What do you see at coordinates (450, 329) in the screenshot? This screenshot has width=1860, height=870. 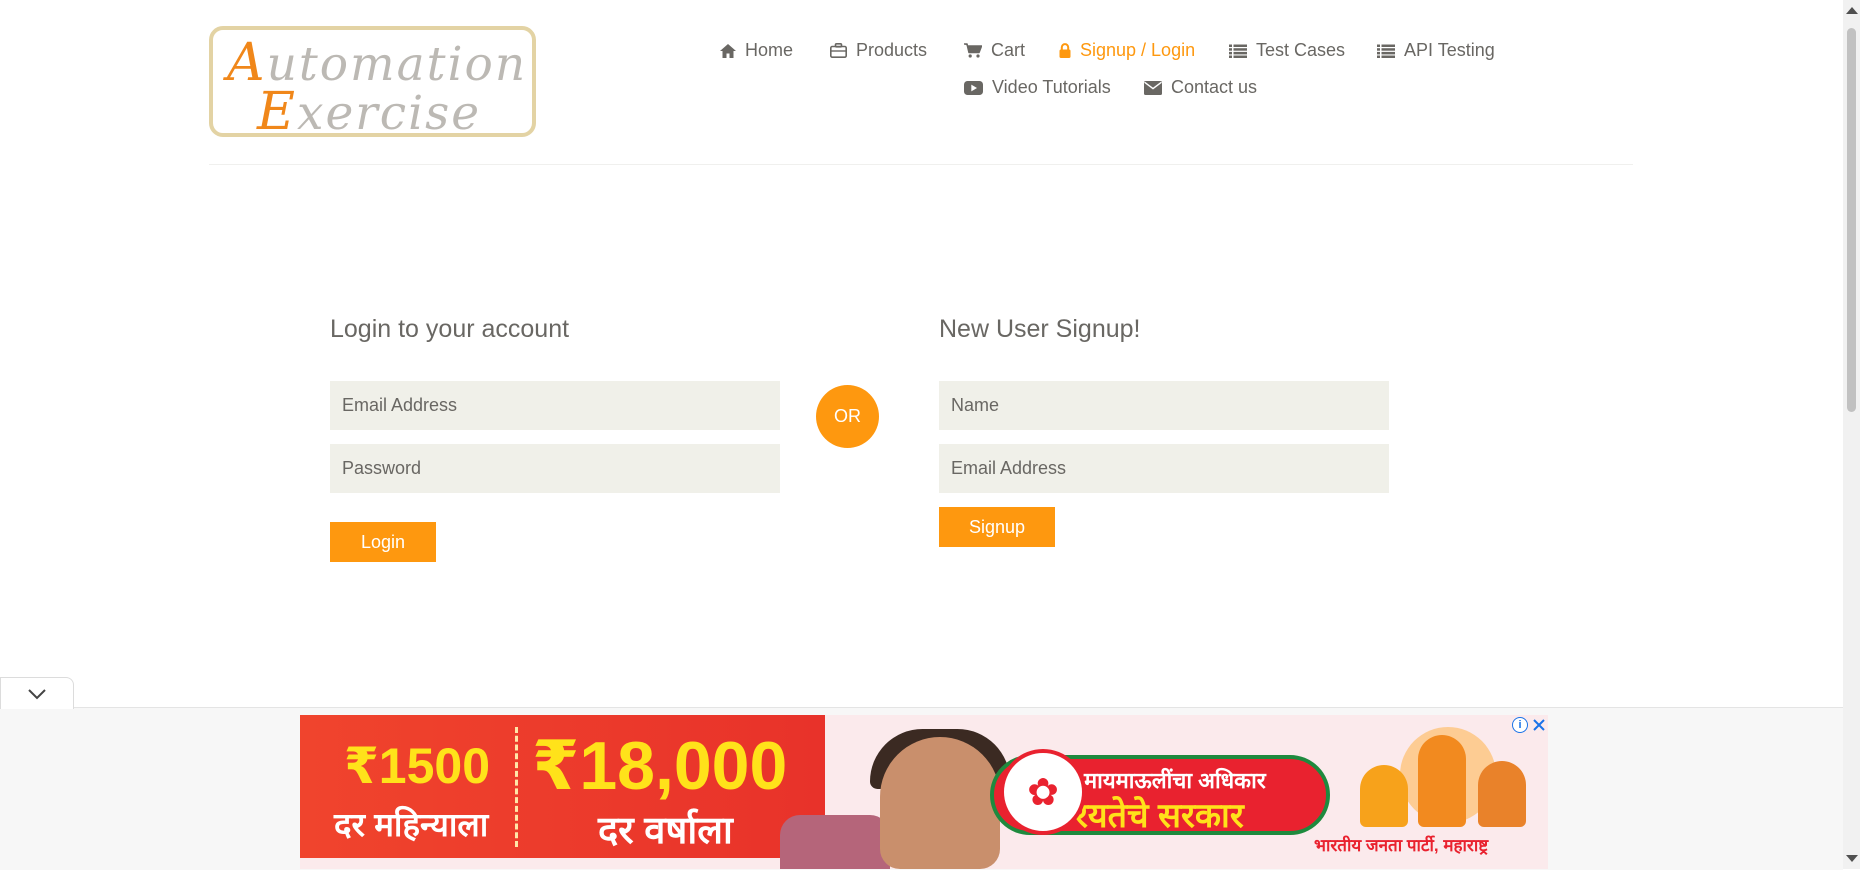 I see `login-form-title: Login to your account` at bounding box center [450, 329].